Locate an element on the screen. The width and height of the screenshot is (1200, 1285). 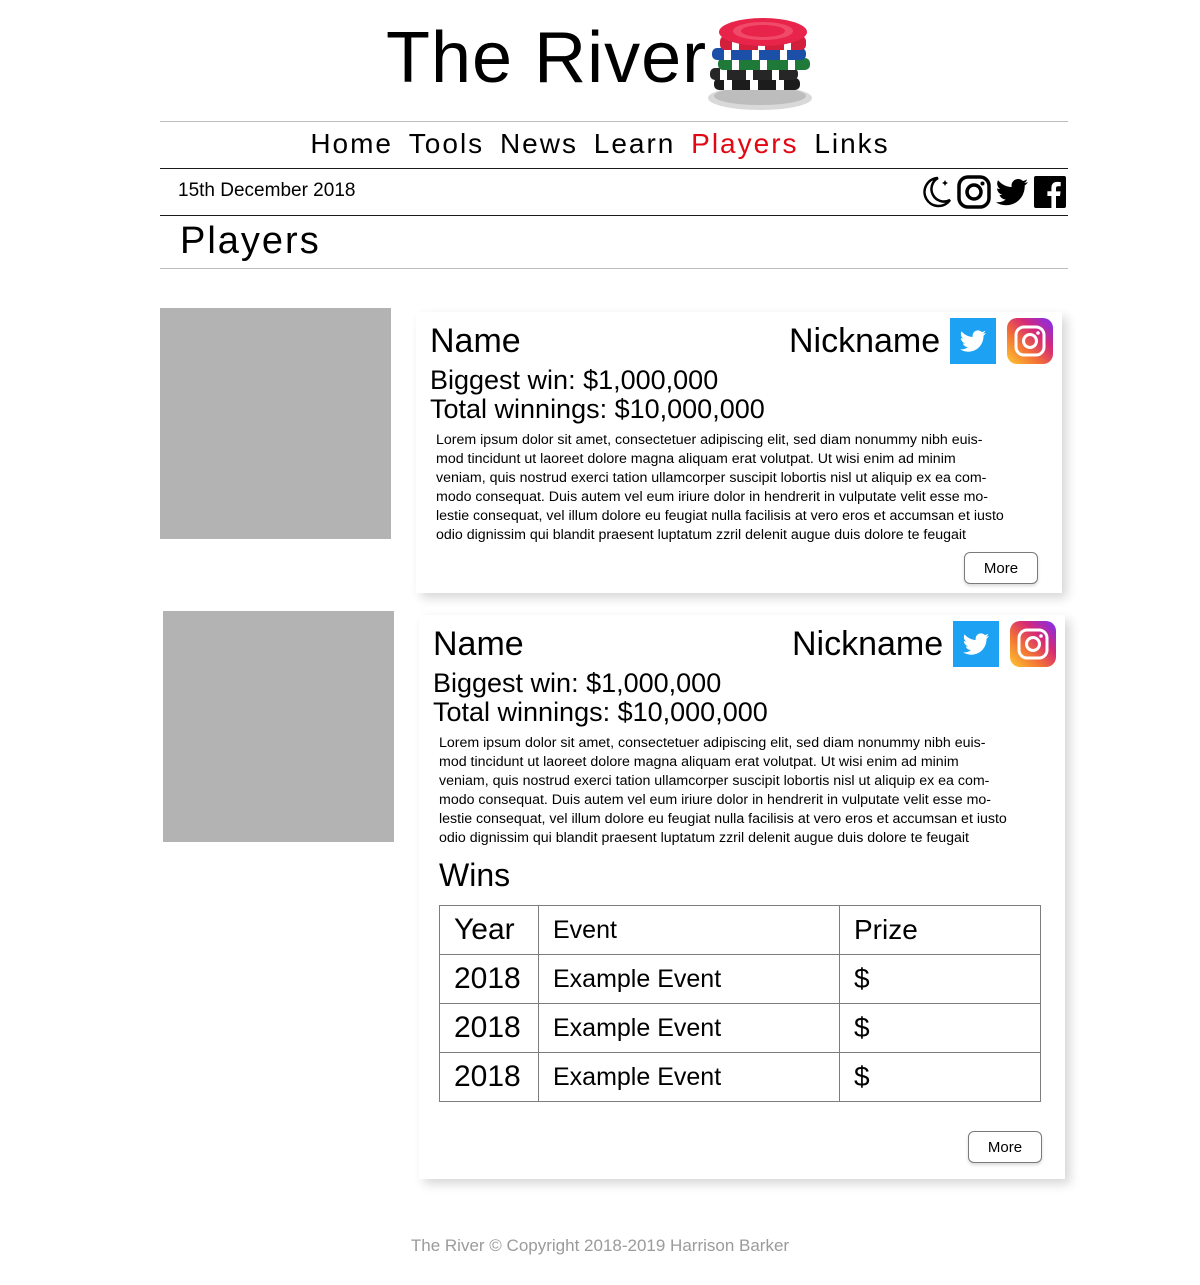
nav-learn: Learn is located at coordinates (635, 143).